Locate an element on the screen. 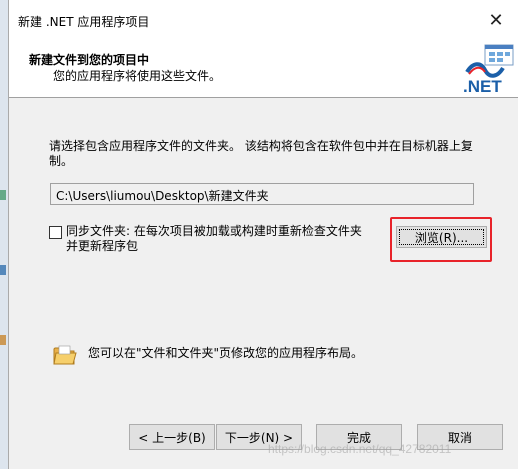  tip-text: 您可以在"文件和文件夹"页修改您的应用程序布局。 is located at coordinates (226, 353).